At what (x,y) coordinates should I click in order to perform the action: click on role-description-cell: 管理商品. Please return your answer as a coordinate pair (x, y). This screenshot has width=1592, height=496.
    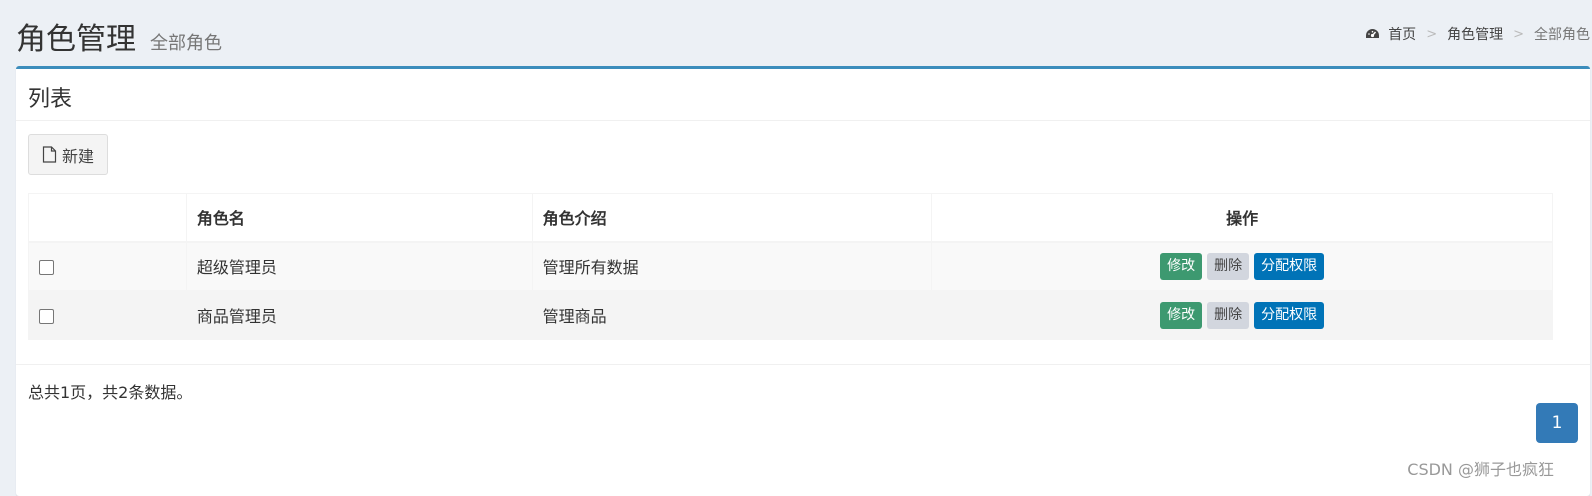
    Looking at the image, I should click on (732, 315).